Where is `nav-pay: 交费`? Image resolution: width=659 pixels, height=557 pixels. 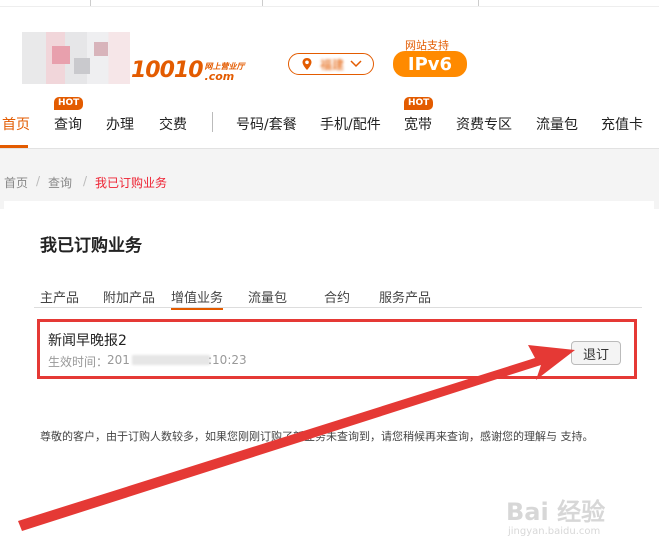
nav-pay: 交费 is located at coordinates (173, 124).